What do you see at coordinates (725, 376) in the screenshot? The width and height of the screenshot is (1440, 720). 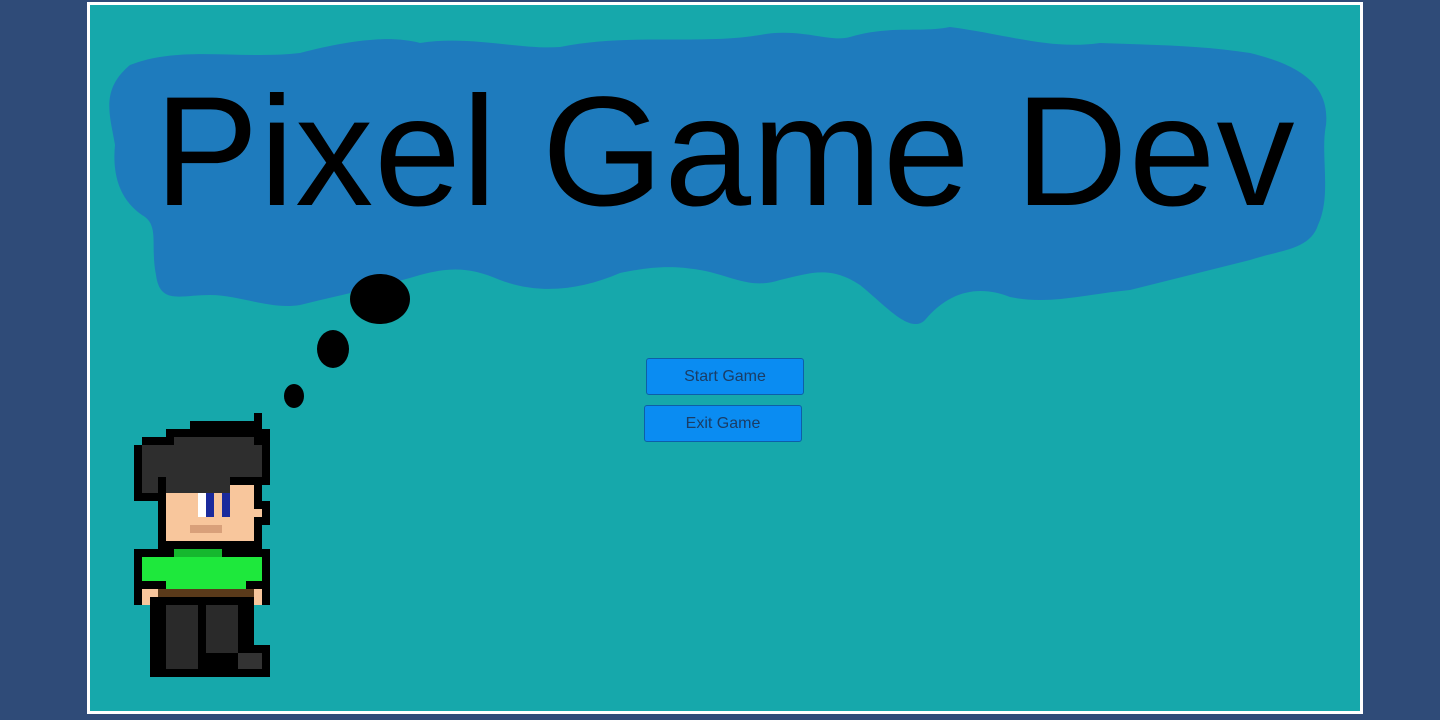 I see `start-game-button: Start Game` at bounding box center [725, 376].